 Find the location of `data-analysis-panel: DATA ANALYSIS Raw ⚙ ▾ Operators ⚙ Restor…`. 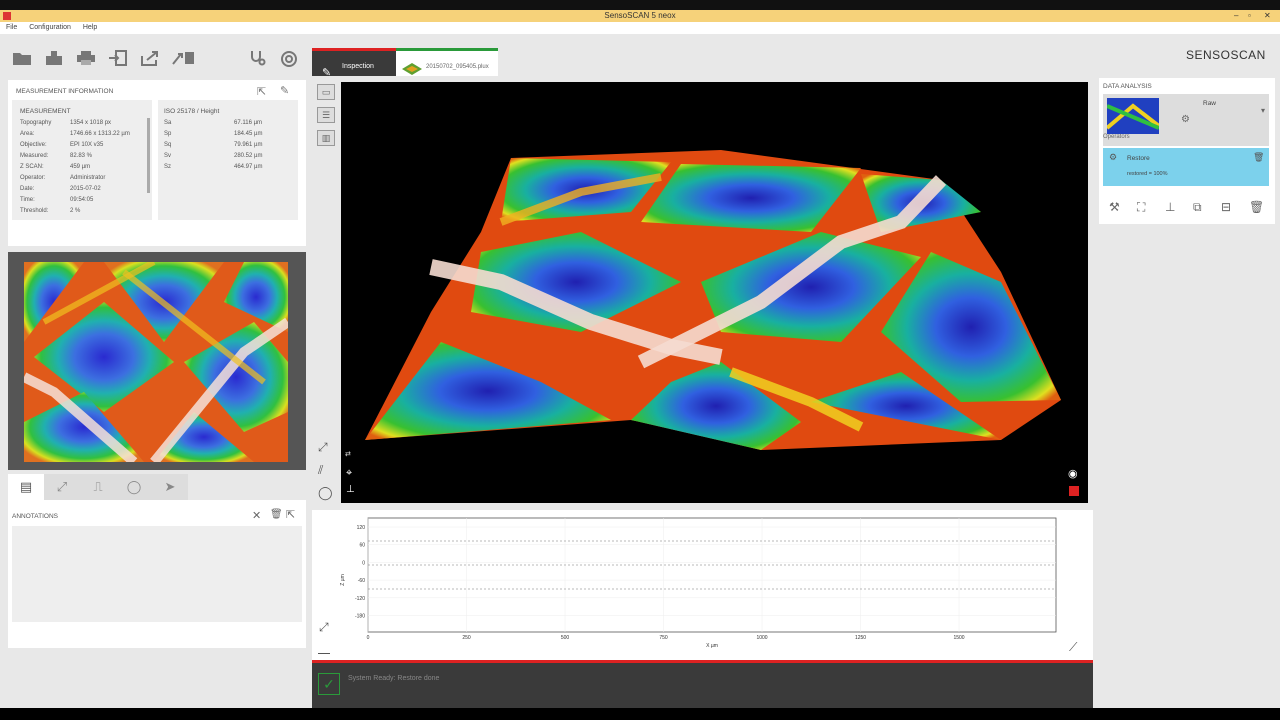

data-analysis-panel: DATA ANALYSIS Raw ⚙ ▾ Operators ⚙ Restor… is located at coordinates (1187, 151).